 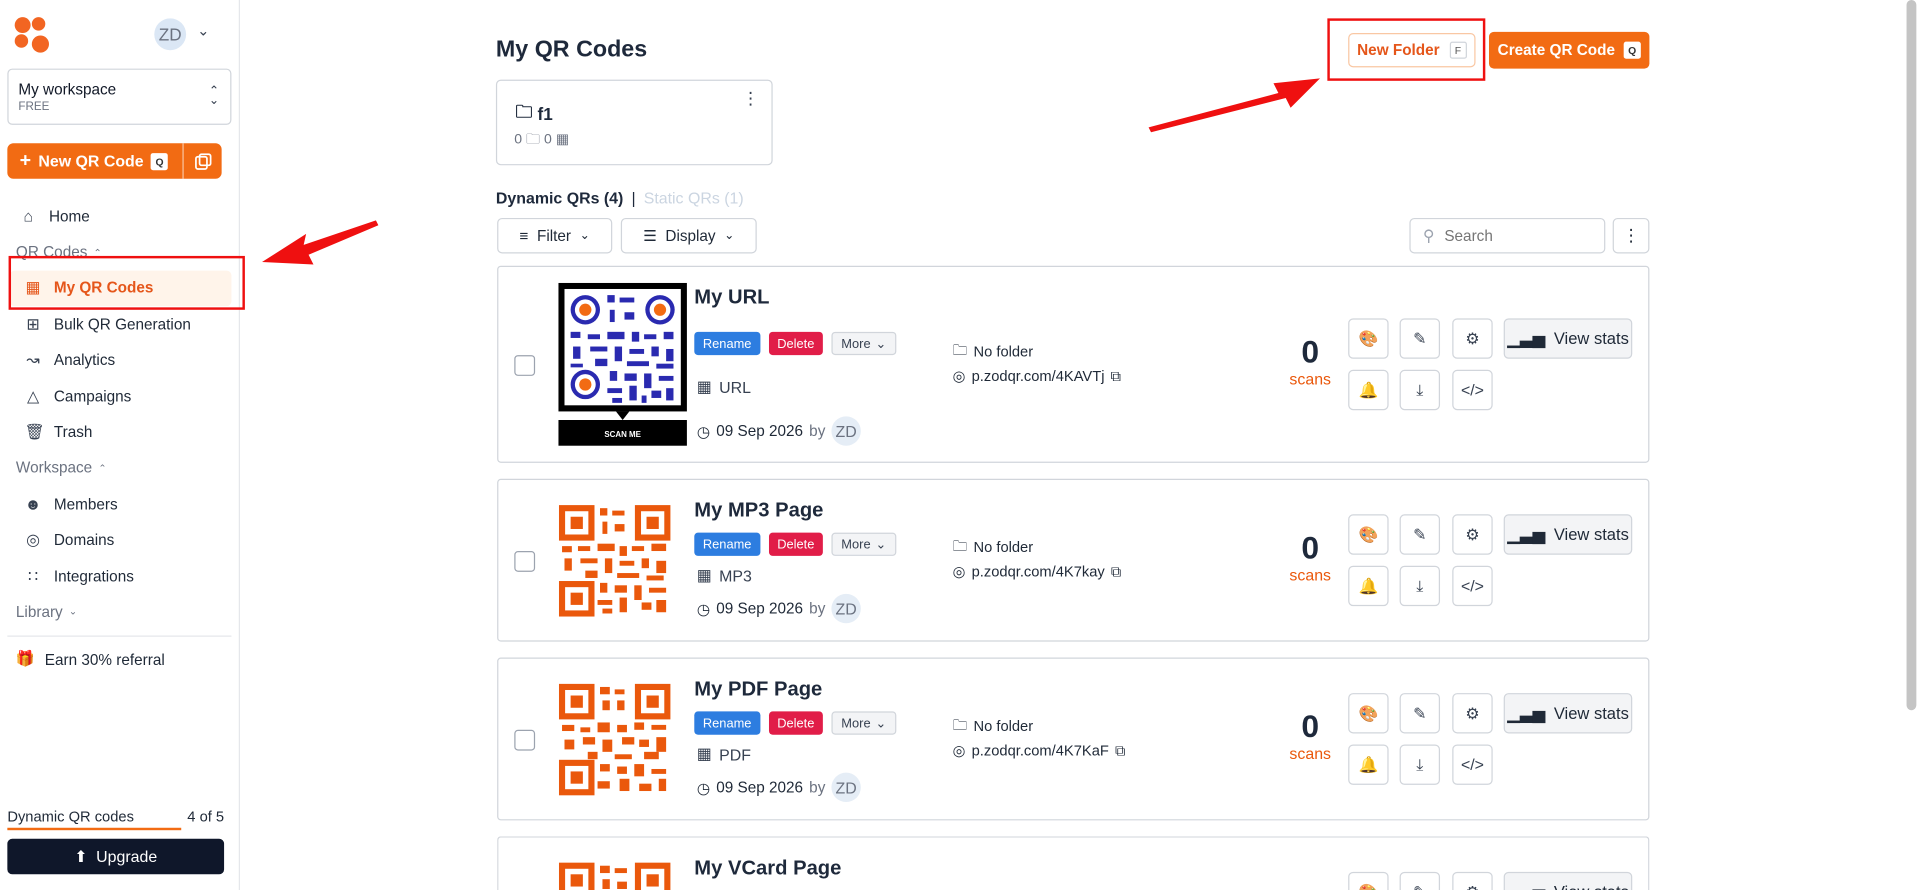 What do you see at coordinates (559, 198) in the screenshot?
I see `tab-dynamic: Dynamic QRs (4)` at bounding box center [559, 198].